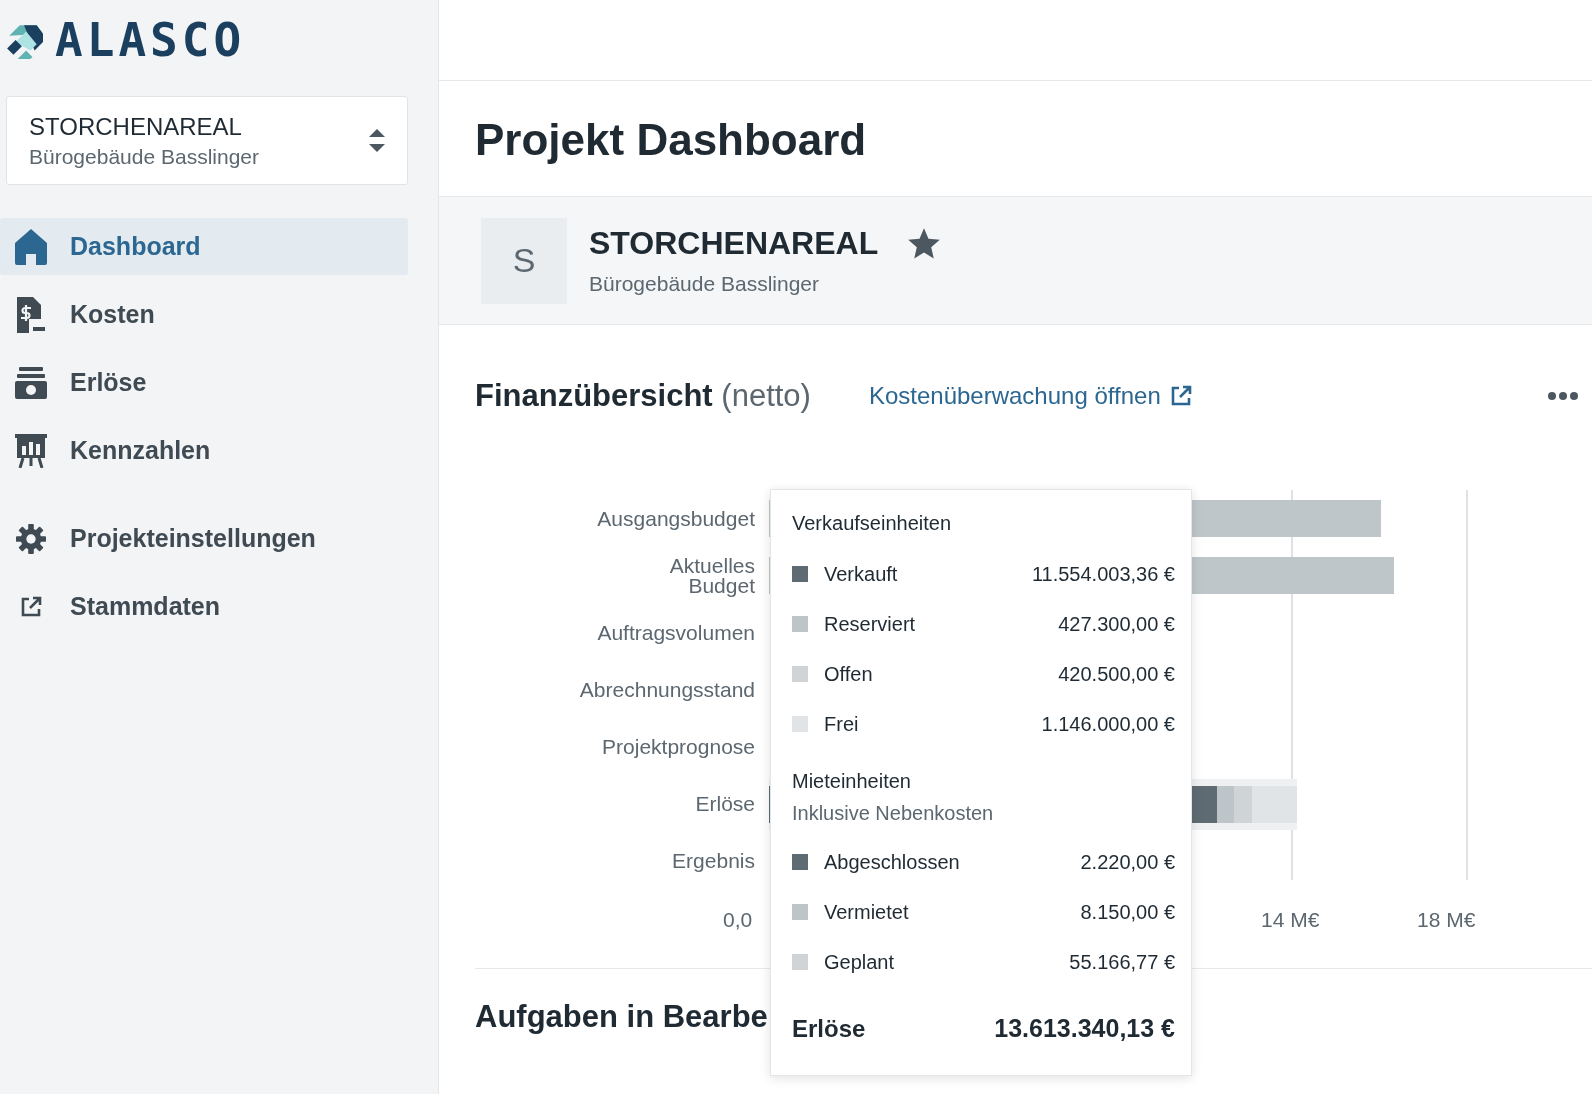 The height and width of the screenshot is (1094, 1592). Describe the element at coordinates (738, 920) in the screenshot. I see `axis-tick-label: 0,0` at that location.